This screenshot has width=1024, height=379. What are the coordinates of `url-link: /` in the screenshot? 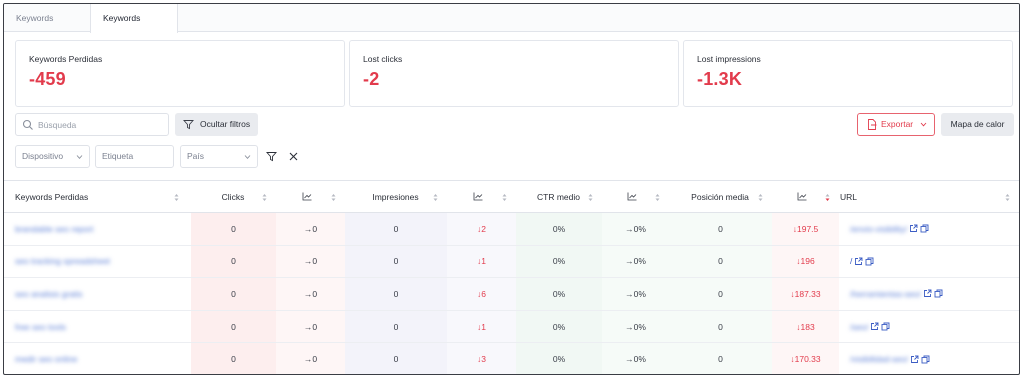 It's located at (862, 261).